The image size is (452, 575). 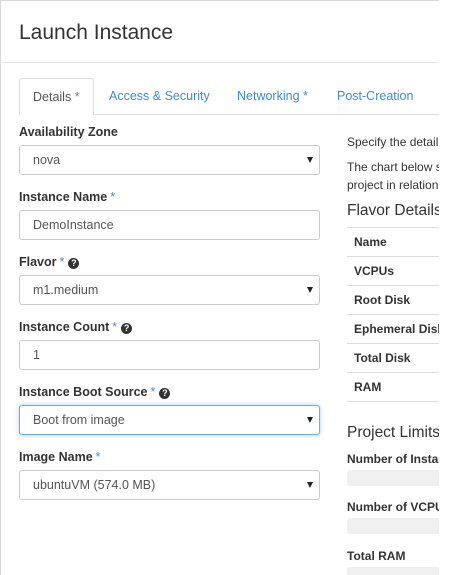 What do you see at coordinates (73, 225) in the screenshot?
I see `instance-name-value: DemoInstance` at bounding box center [73, 225].